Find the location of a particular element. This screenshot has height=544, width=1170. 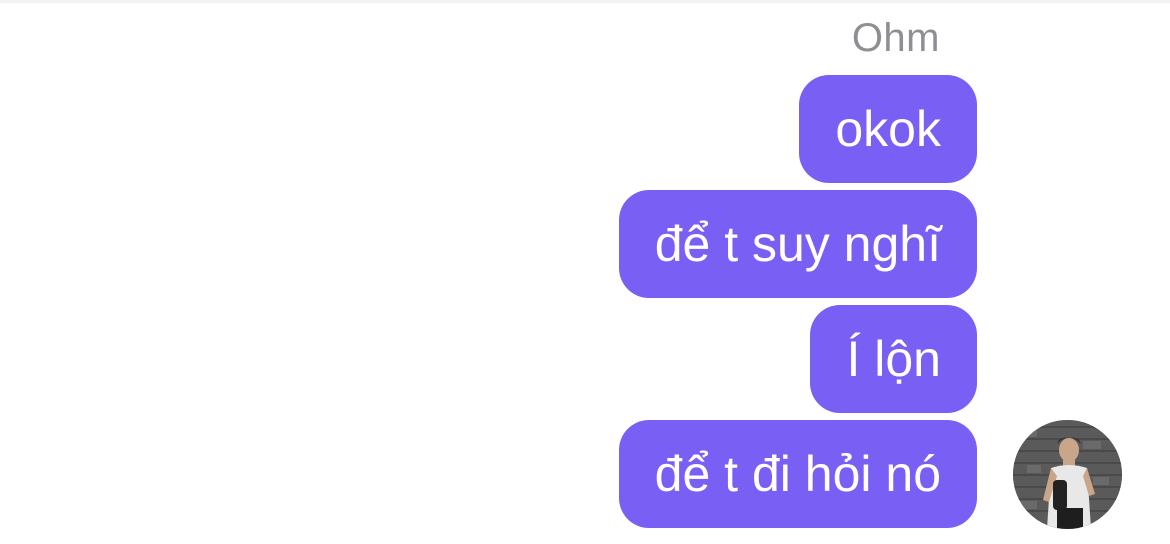

message-bubble: để t suy nghĩ is located at coordinates (797, 244).